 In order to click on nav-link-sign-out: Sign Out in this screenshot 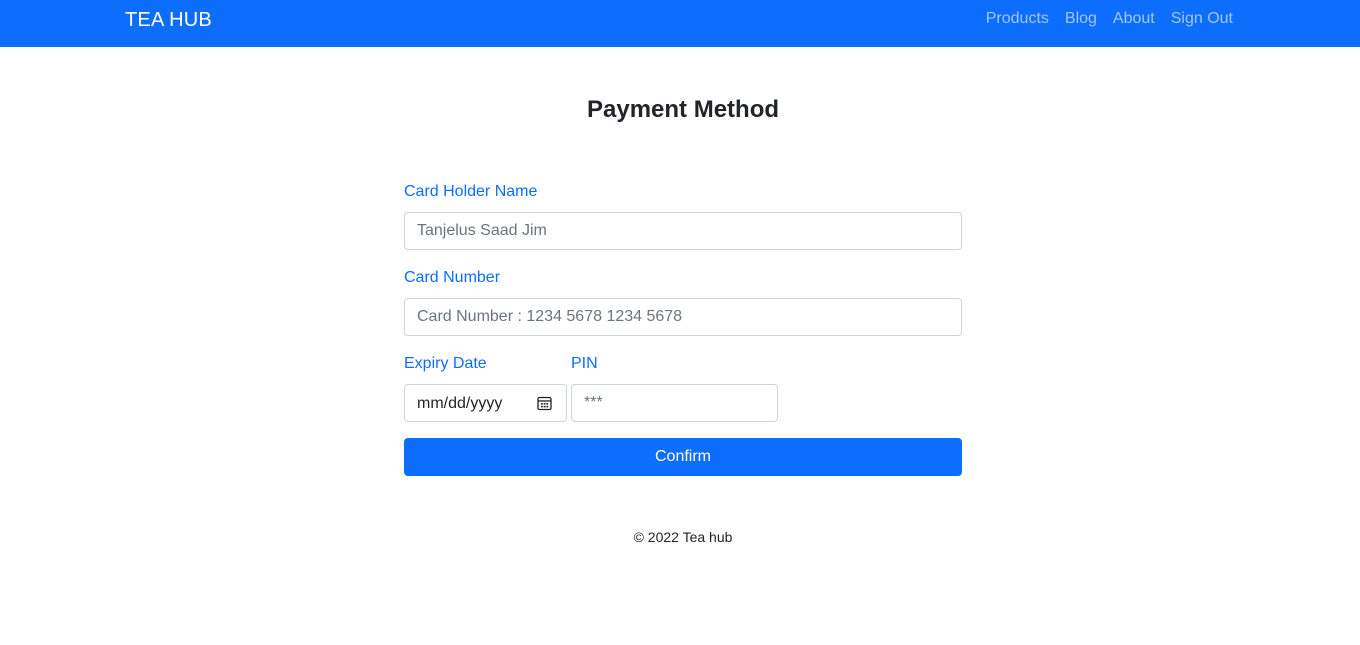, I will do `click(1202, 19)`.